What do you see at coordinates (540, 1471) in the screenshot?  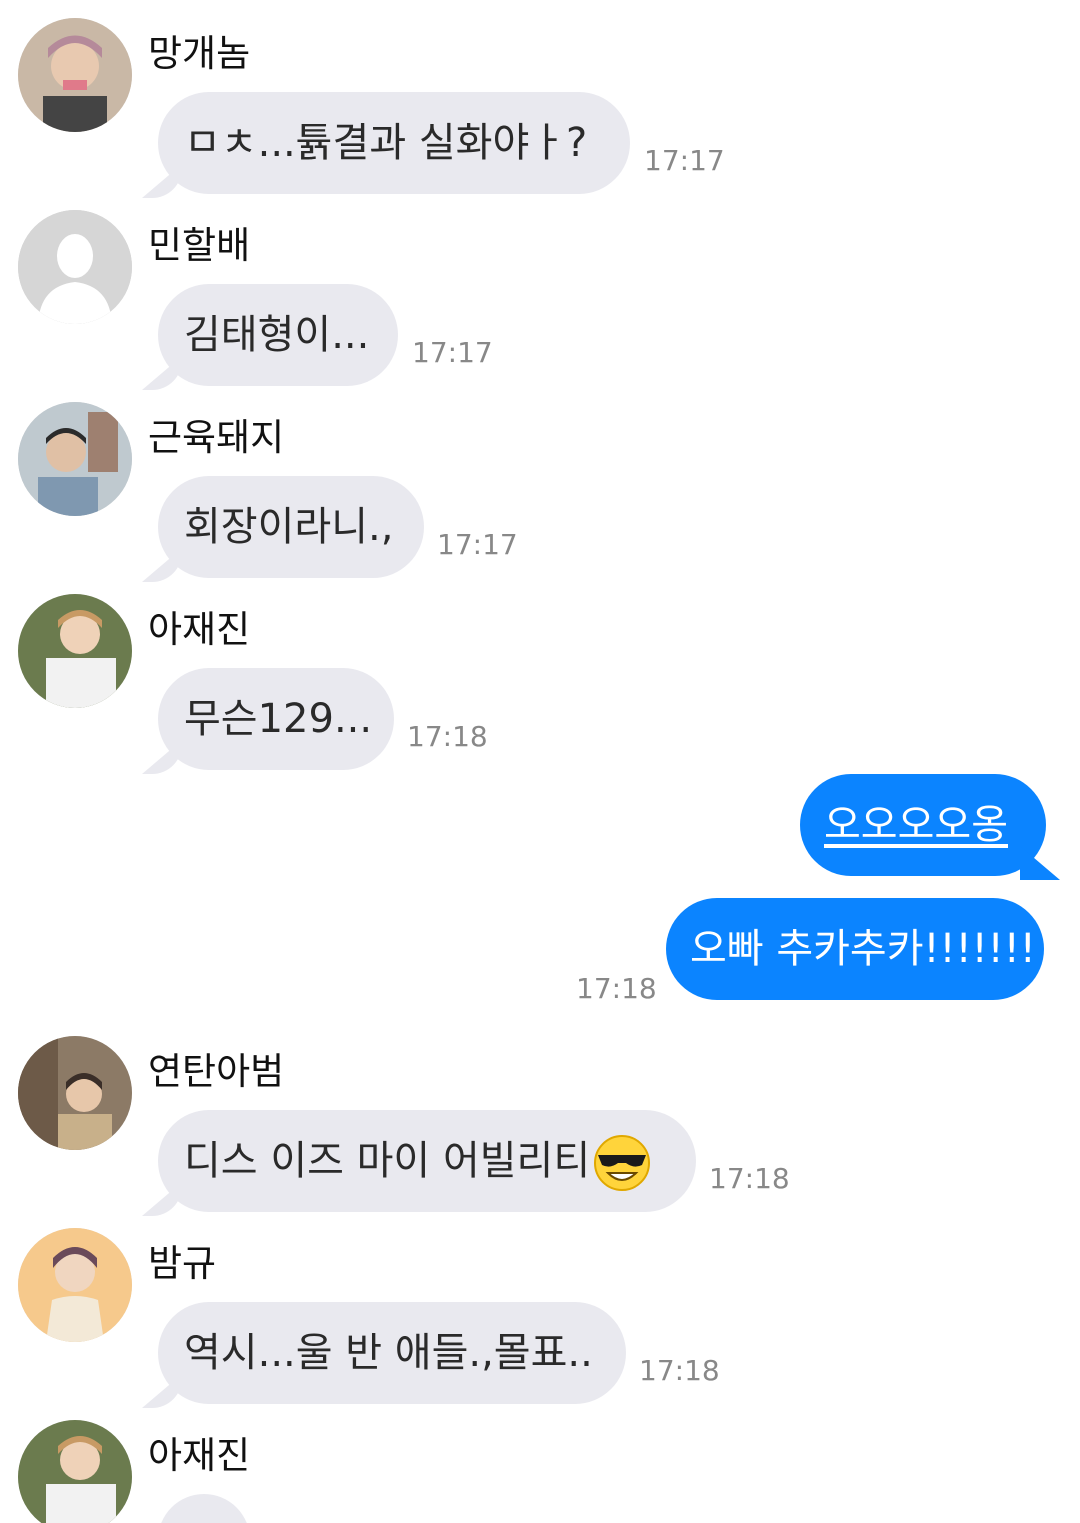 I see `message-group: 아재진 ?` at bounding box center [540, 1471].